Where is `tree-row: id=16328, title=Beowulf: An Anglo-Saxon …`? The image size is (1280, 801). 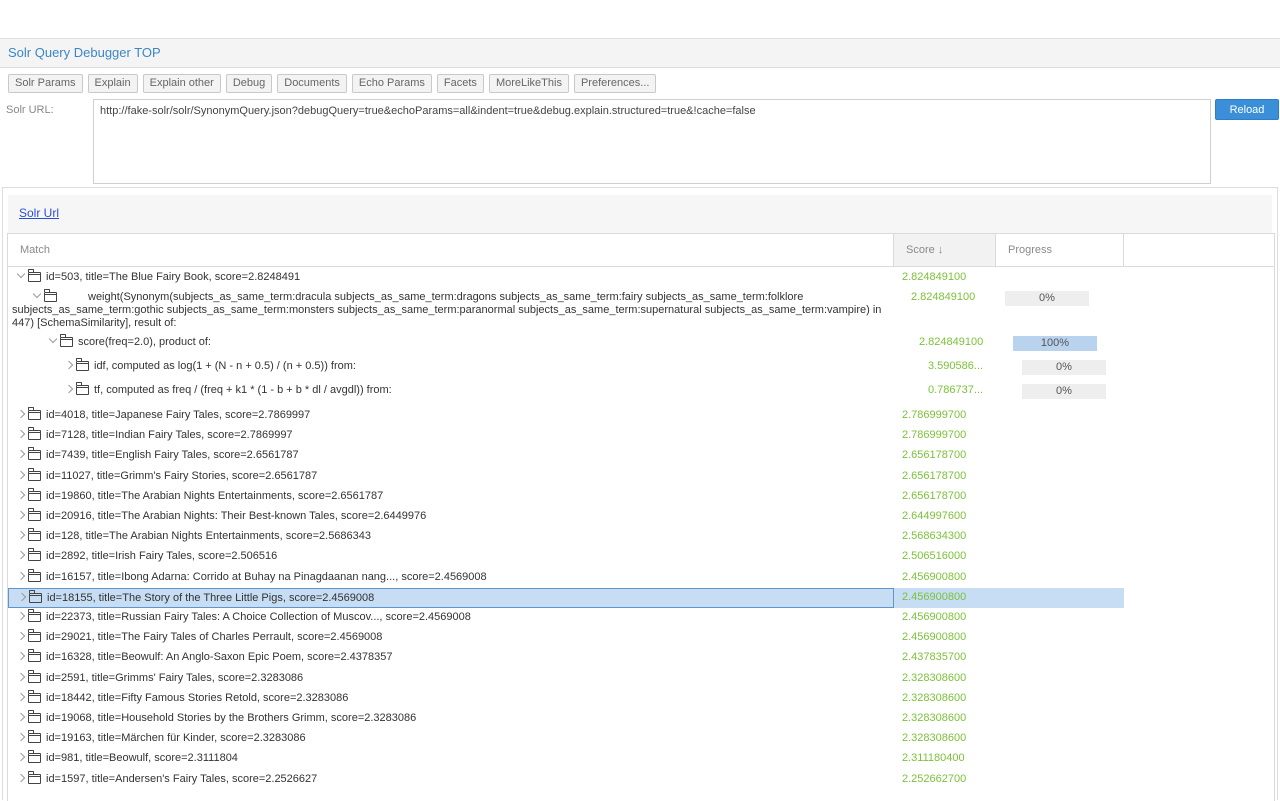
tree-row: id=16328, title=Beowulf: An Anglo-Saxon … is located at coordinates (566, 658).